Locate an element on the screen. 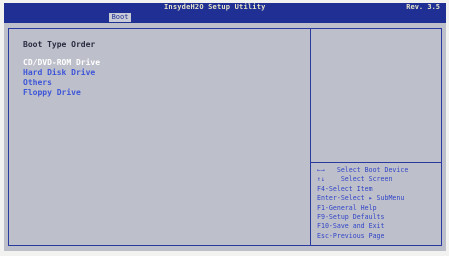  boot-device-item: Others is located at coordinates (61, 83).